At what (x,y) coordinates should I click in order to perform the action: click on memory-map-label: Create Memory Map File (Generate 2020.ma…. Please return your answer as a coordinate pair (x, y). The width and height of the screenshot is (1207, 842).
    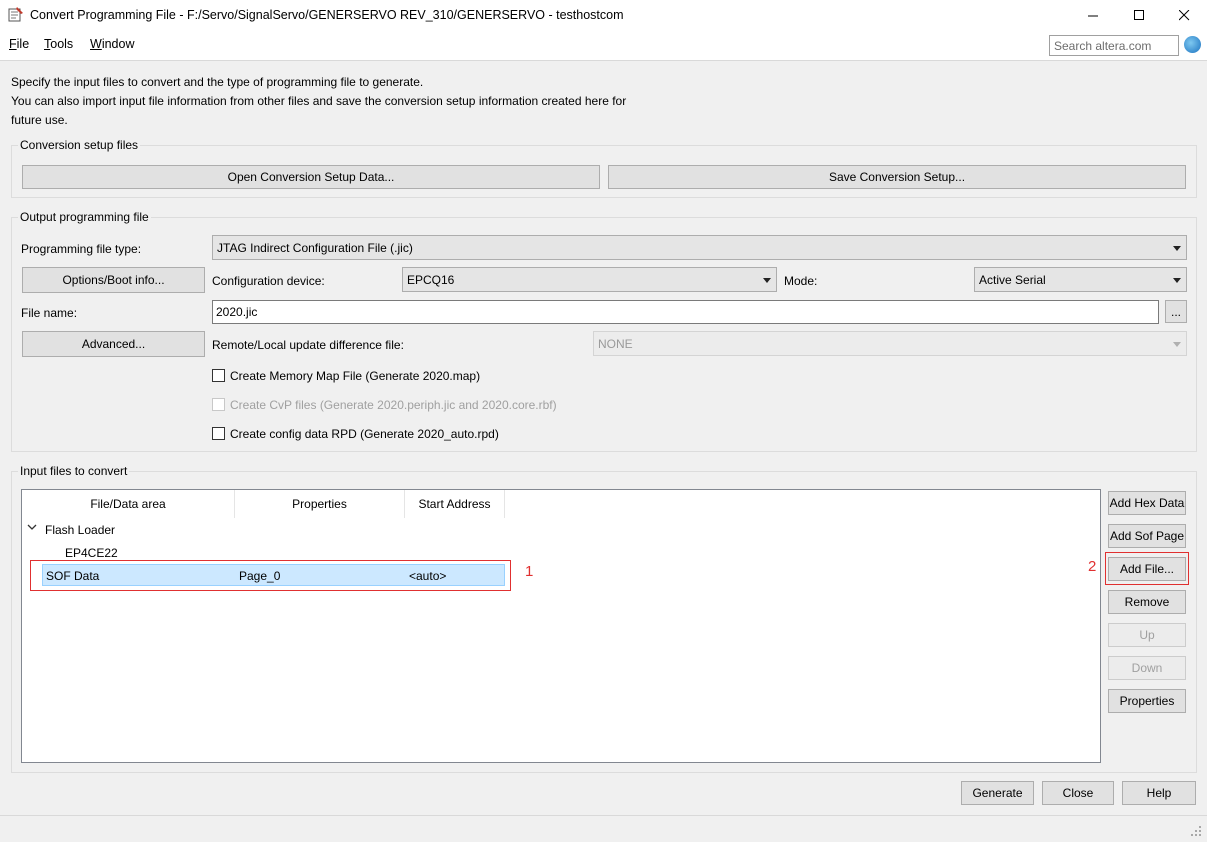
    Looking at the image, I should click on (355, 376).